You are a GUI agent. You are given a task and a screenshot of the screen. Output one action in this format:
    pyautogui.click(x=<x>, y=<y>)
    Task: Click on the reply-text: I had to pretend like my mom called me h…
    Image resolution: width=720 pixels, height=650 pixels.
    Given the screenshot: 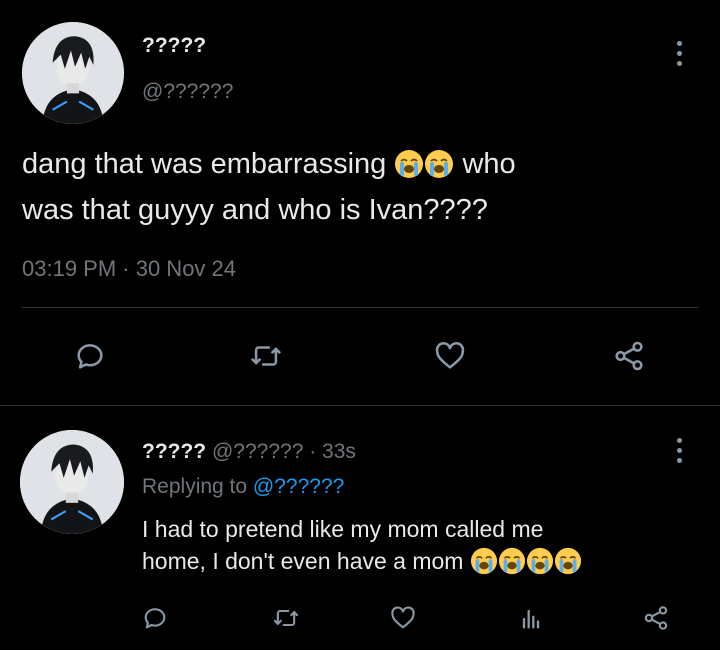 What is the action you would take?
    pyautogui.click(x=362, y=548)
    